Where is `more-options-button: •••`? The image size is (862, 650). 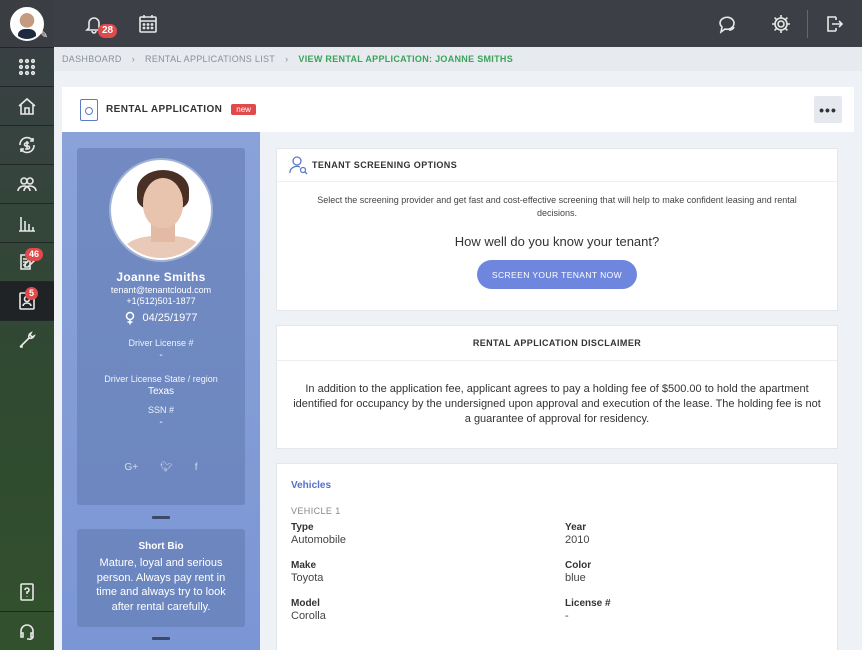 more-options-button: ••• is located at coordinates (828, 109).